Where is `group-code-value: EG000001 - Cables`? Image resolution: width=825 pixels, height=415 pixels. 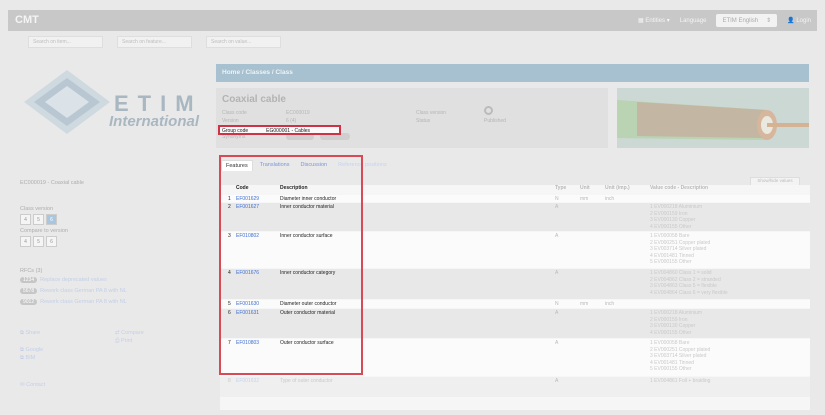
group-code-value: EG000001 - Cables is located at coordinates (288, 131).